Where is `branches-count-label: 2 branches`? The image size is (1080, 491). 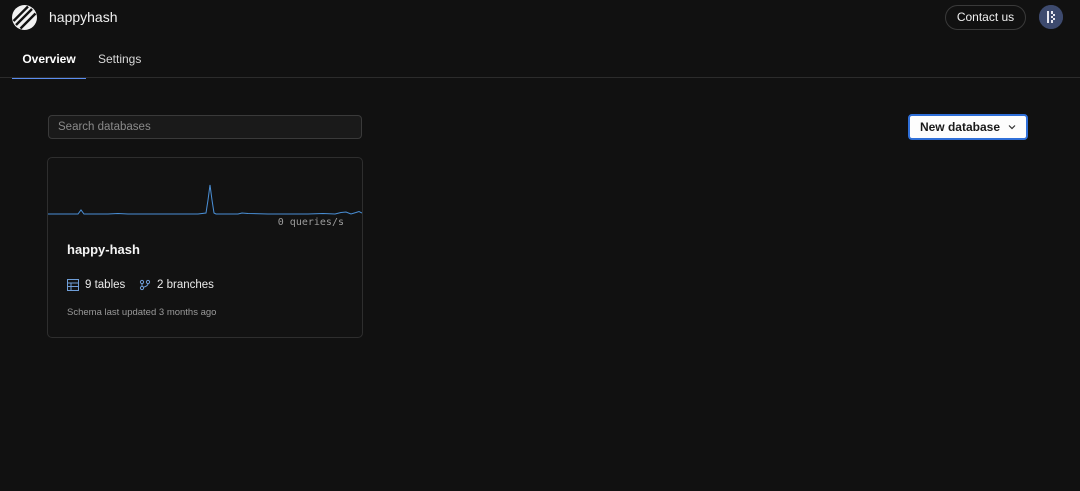 branches-count-label: 2 branches is located at coordinates (185, 285).